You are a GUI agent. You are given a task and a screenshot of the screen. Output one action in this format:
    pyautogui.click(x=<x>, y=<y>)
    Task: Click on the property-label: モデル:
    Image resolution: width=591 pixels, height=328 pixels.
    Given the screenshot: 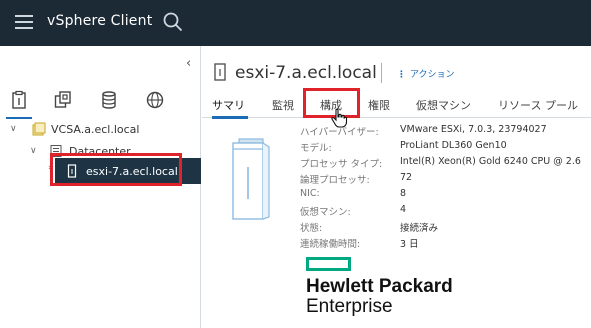 What is the action you would take?
    pyautogui.click(x=316, y=148)
    